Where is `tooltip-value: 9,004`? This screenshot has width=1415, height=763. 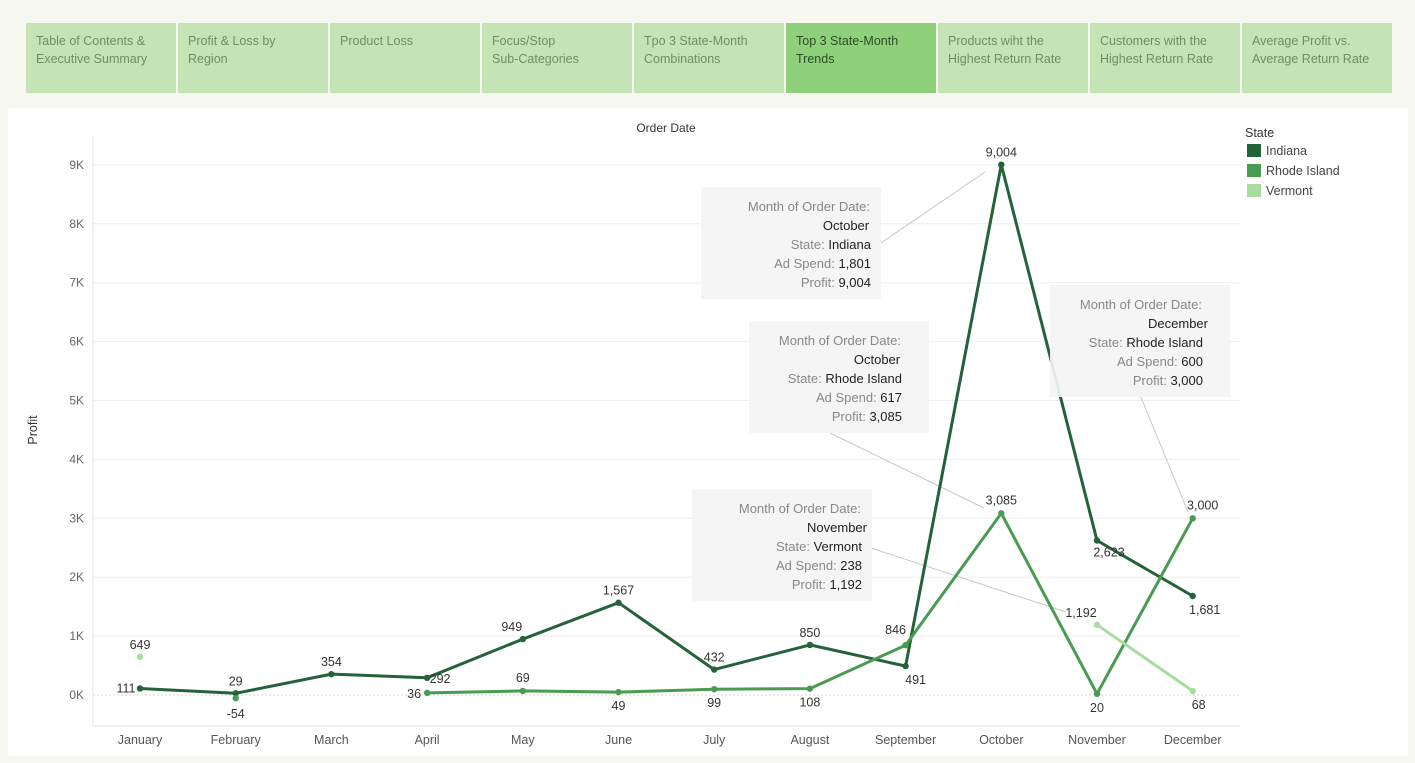 tooltip-value: 9,004 is located at coordinates (854, 282).